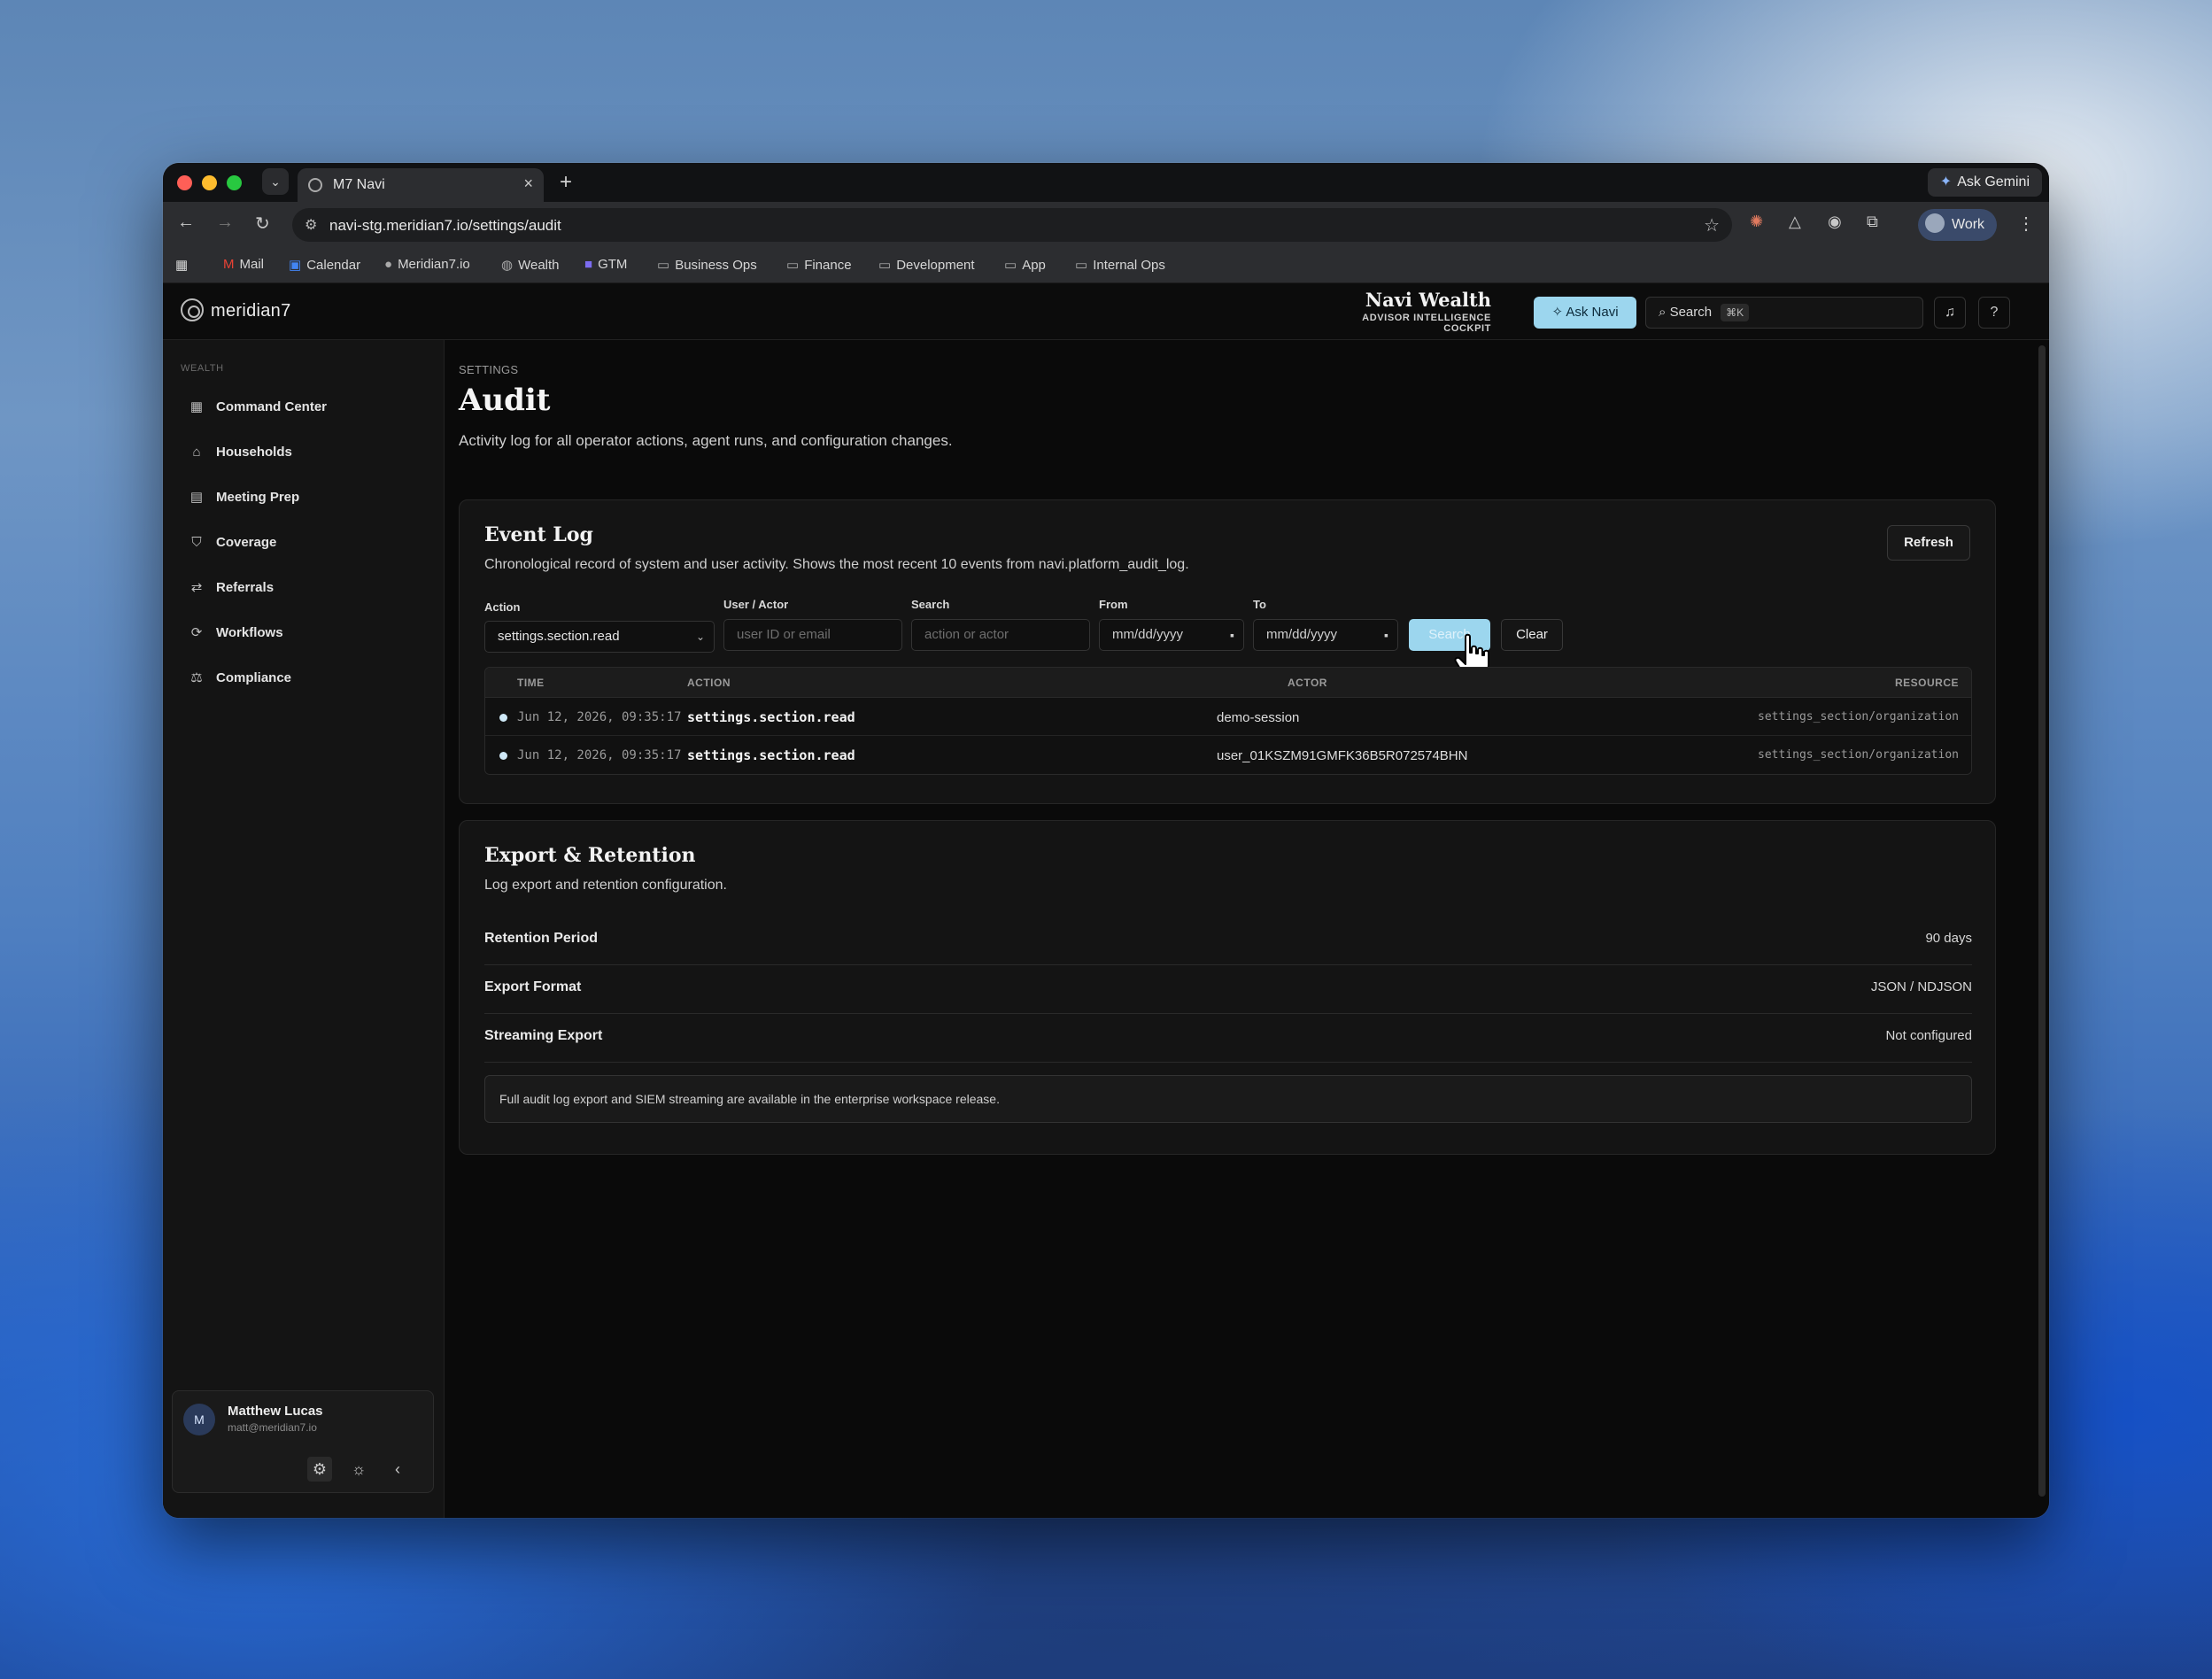 This screenshot has width=2212, height=1679. I want to click on logo-text: meridian7, so click(251, 311).